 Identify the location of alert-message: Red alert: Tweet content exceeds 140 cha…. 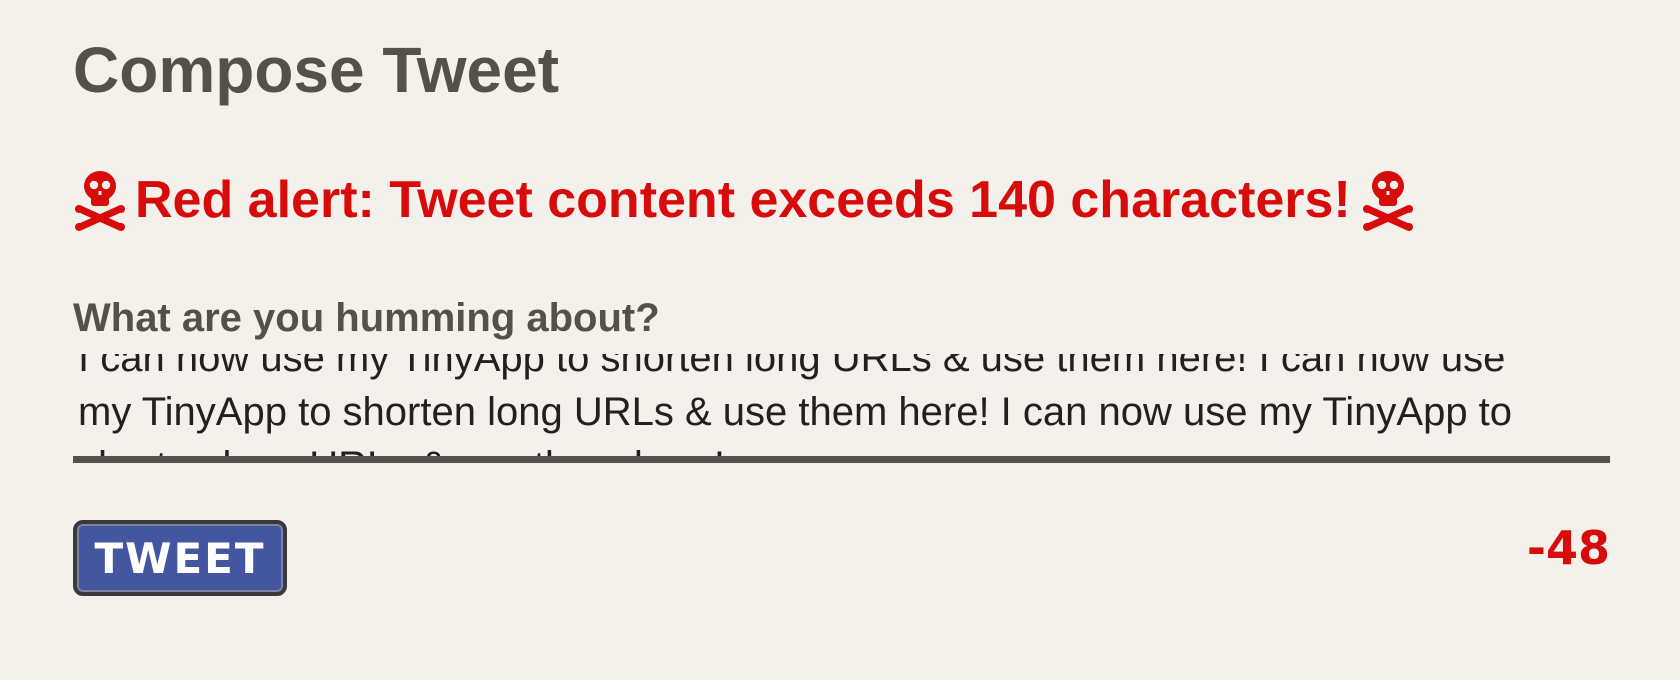
(743, 200).